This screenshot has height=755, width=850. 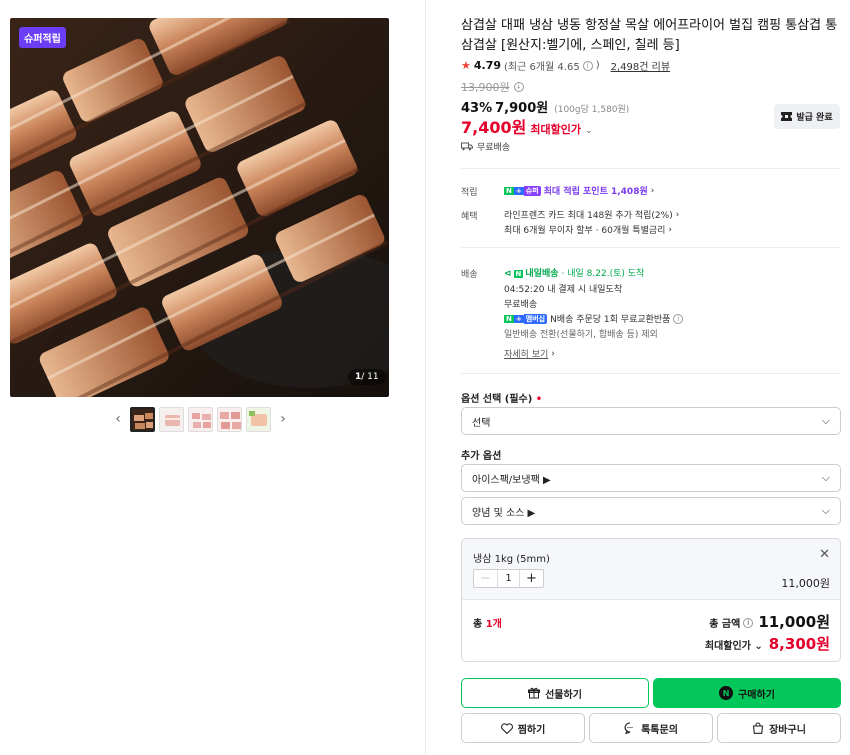 I want to click on delivery-arrival: ⊲ N 내일배송 · 내일 8.22.(토) 도착, so click(x=574, y=272).